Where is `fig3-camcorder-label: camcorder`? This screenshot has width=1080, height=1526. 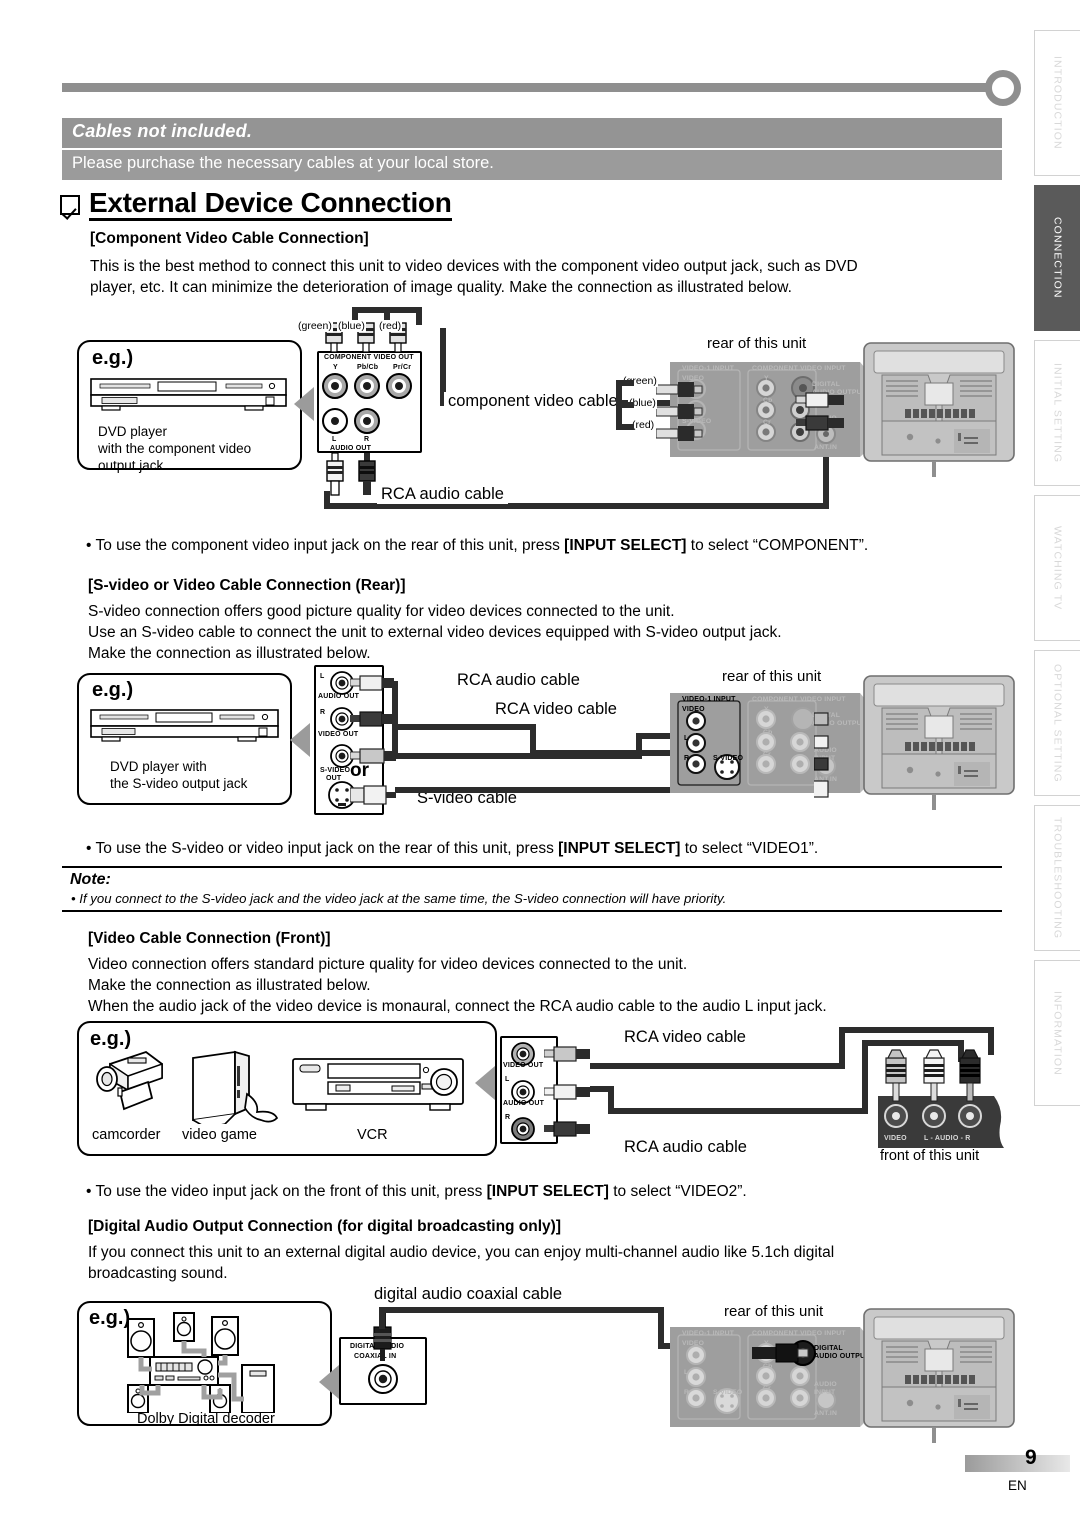 fig3-camcorder-label: camcorder is located at coordinates (126, 1135).